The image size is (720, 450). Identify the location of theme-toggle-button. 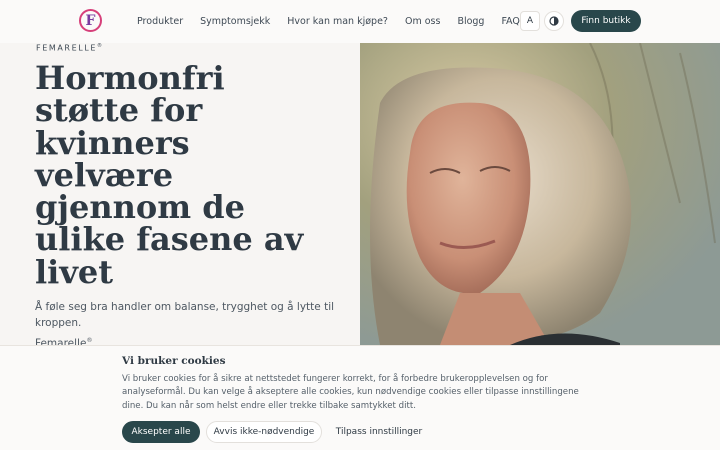
(554, 21).